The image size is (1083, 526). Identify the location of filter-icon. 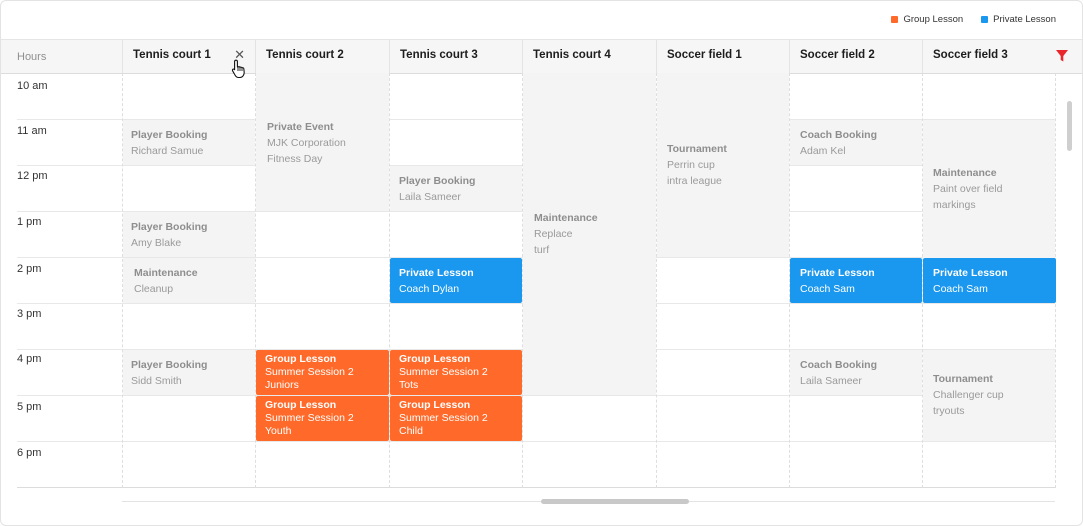
(1062, 56).